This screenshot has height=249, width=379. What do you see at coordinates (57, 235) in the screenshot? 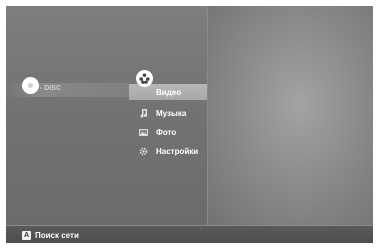
I see `network-search-label: Поиск сети` at bounding box center [57, 235].